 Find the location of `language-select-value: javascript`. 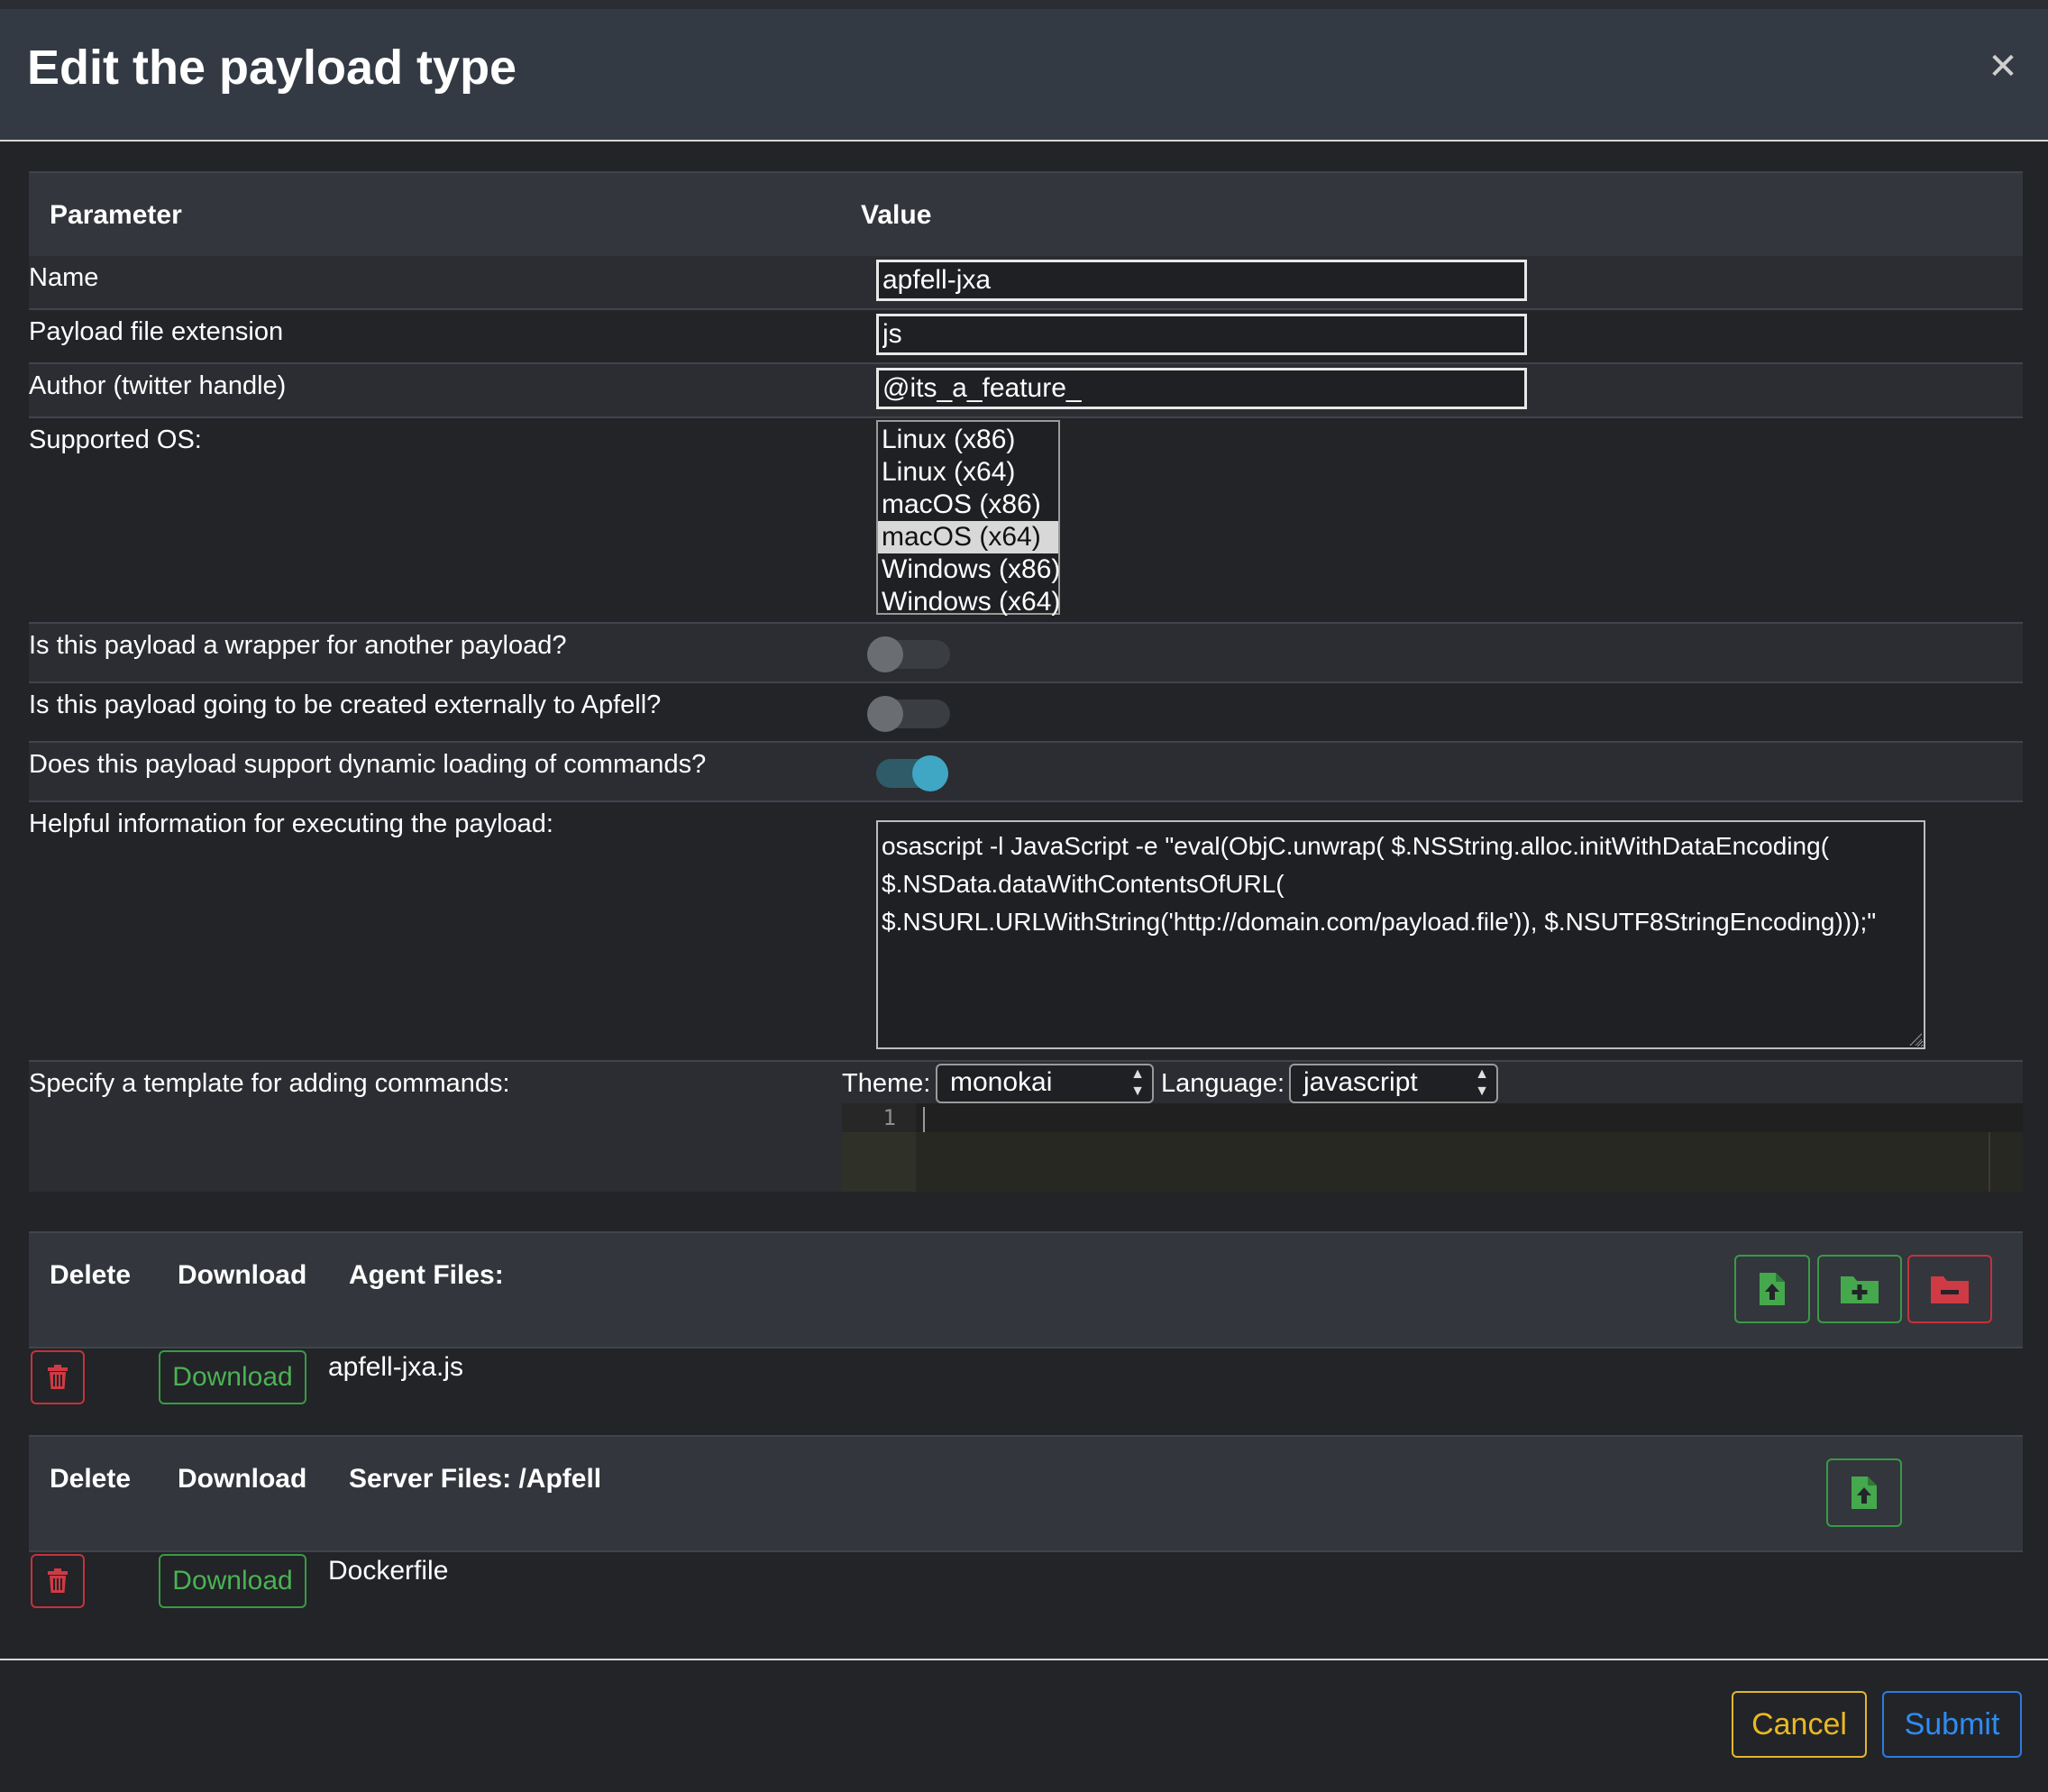

language-select-value: javascript is located at coordinates (1360, 1082).